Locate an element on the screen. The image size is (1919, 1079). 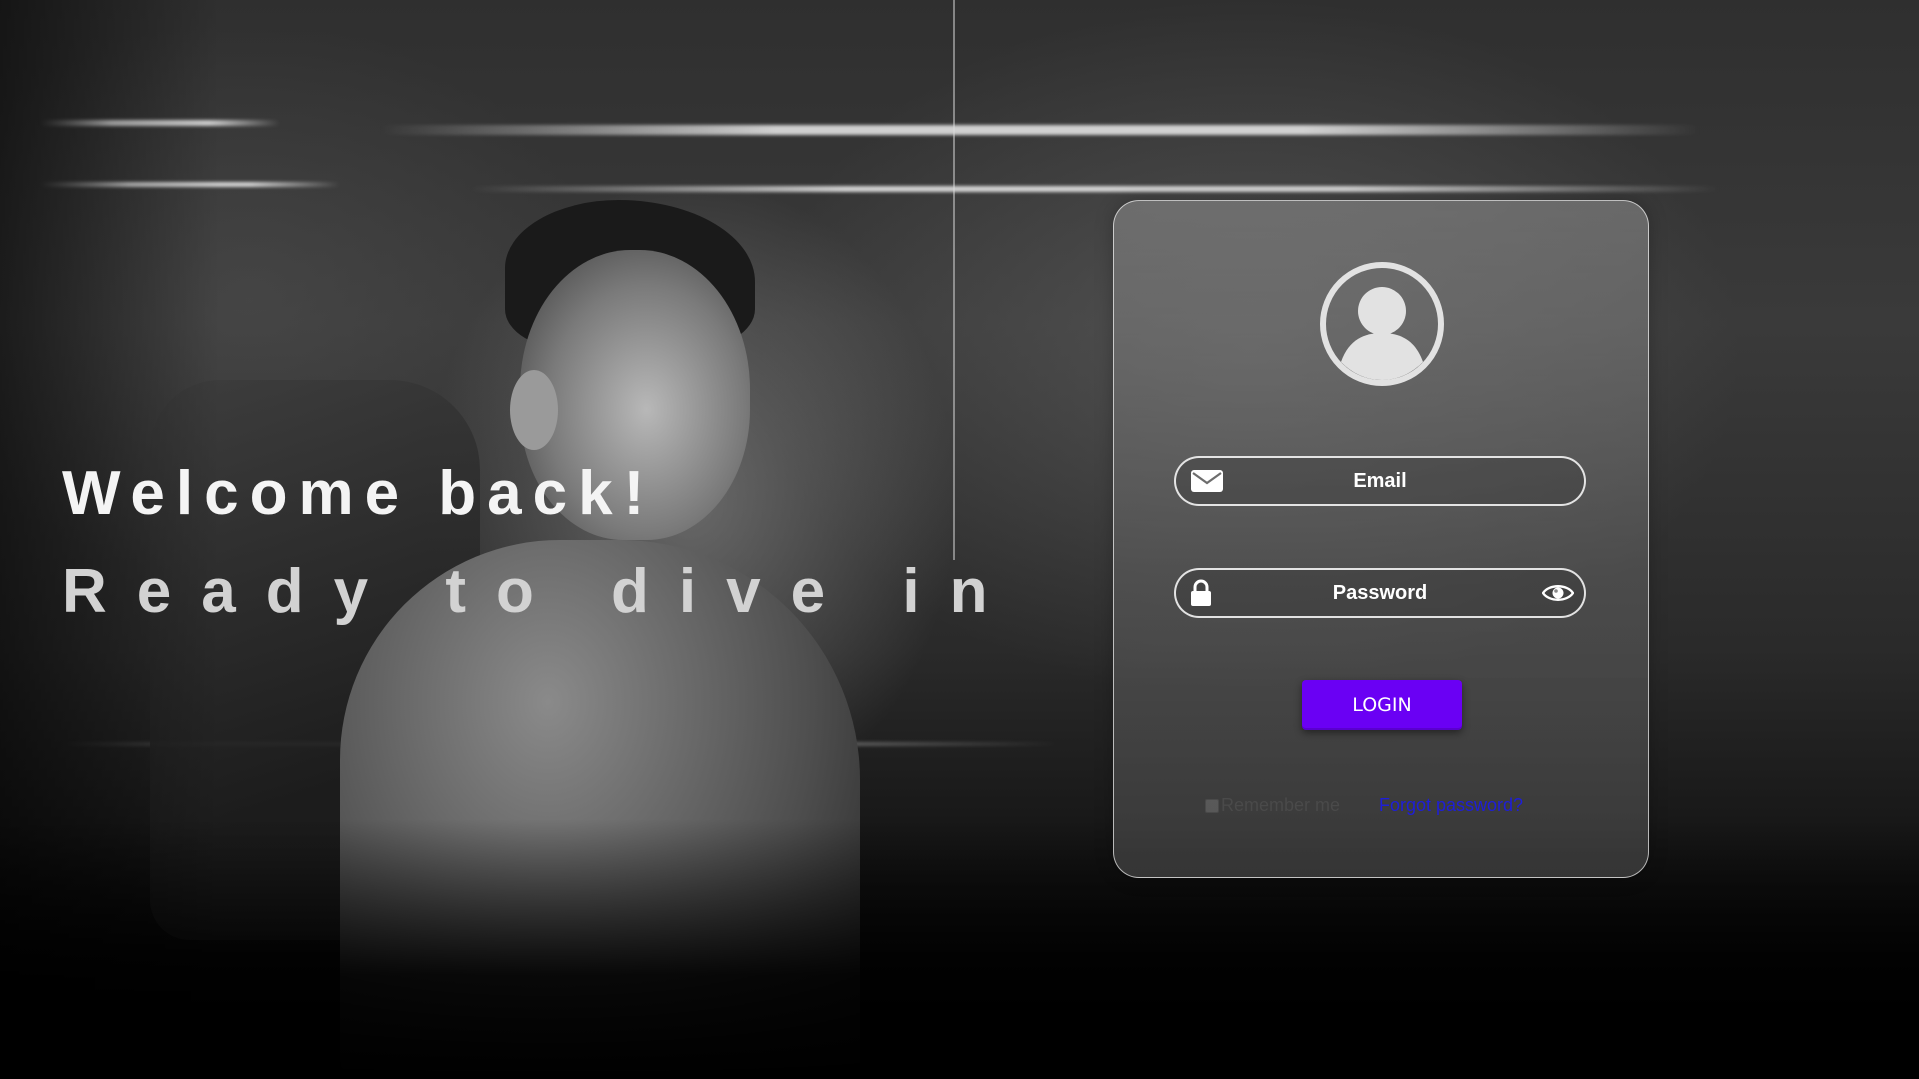
welcome-heading: Welcome back! is located at coordinates (359, 493).